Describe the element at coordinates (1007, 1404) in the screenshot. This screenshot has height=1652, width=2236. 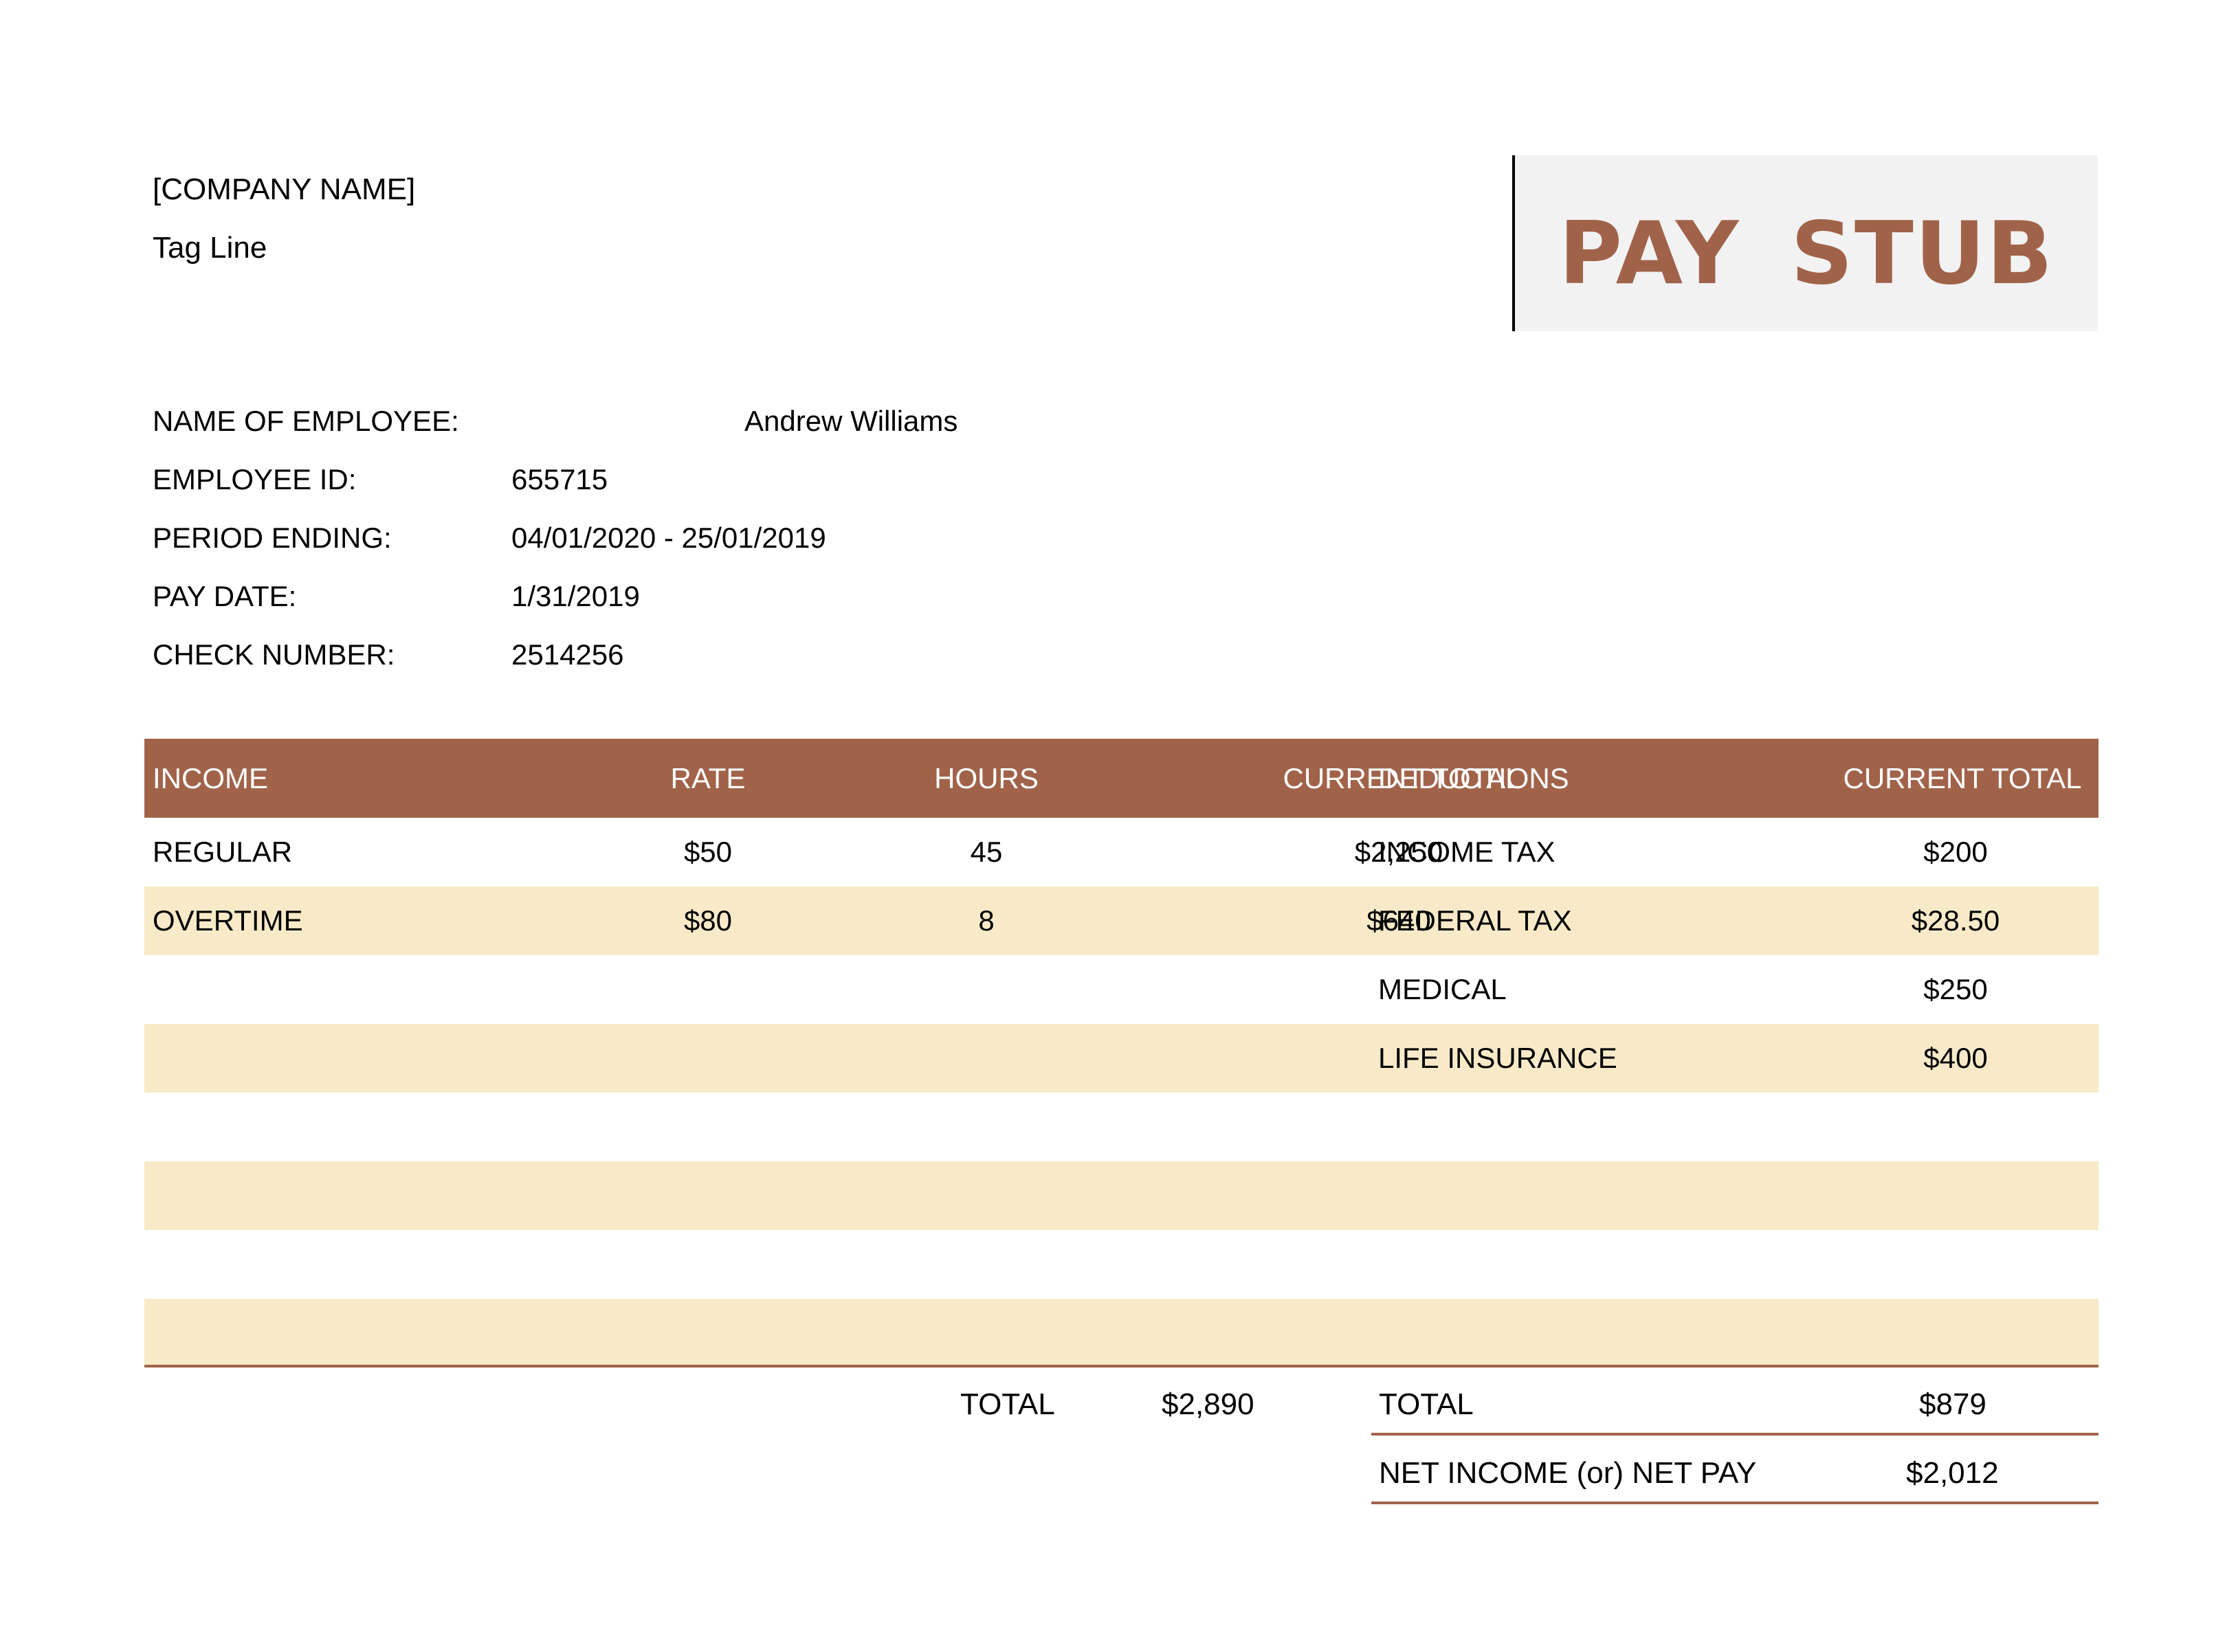
I see `income-total-label: TOTAL` at that location.